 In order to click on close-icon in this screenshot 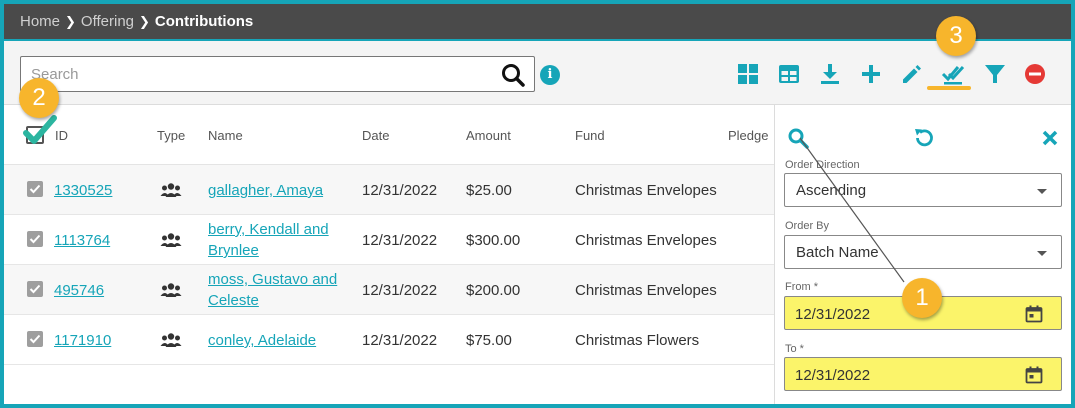, I will do `click(1050, 138)`.